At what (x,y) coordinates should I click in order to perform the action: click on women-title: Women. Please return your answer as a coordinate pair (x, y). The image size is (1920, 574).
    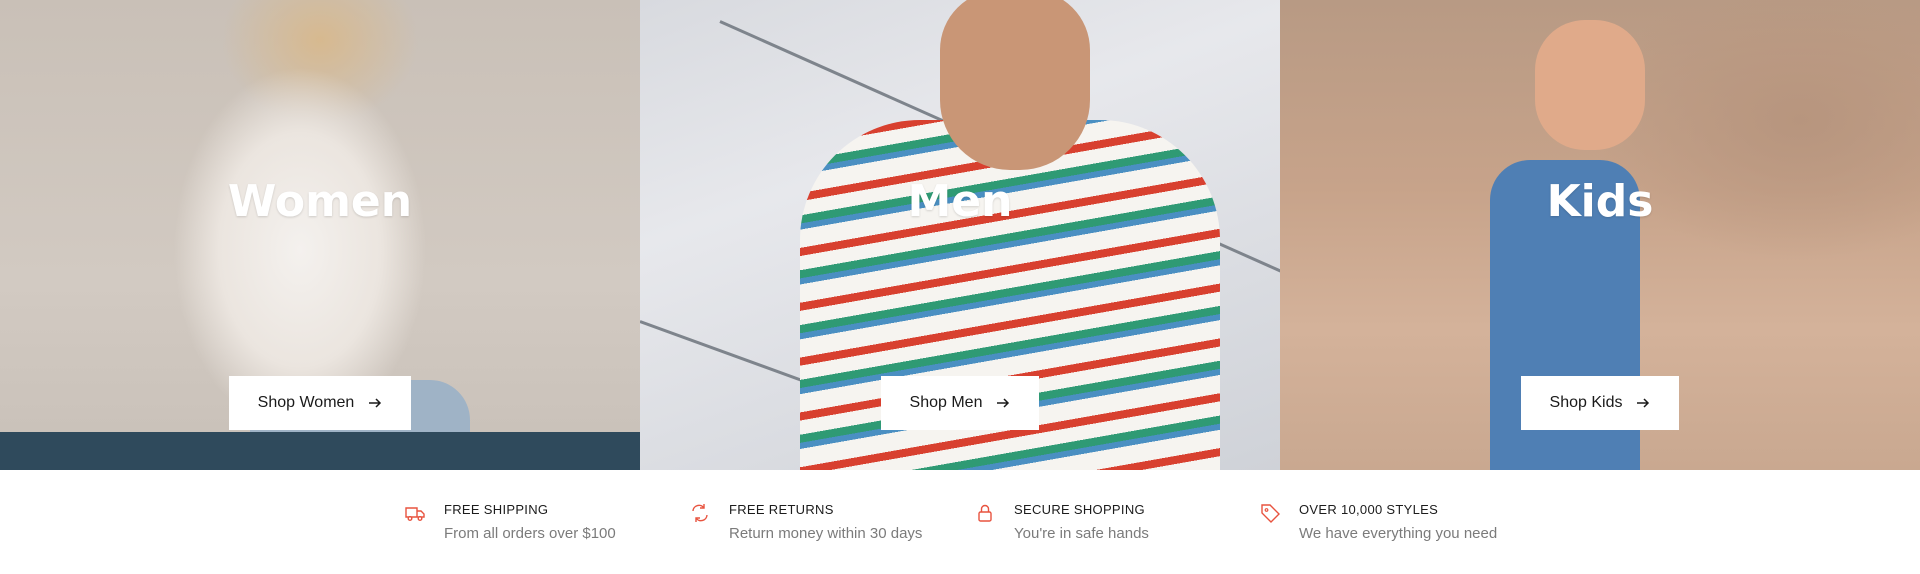
    Looking at the image, I should click on (320, 201).